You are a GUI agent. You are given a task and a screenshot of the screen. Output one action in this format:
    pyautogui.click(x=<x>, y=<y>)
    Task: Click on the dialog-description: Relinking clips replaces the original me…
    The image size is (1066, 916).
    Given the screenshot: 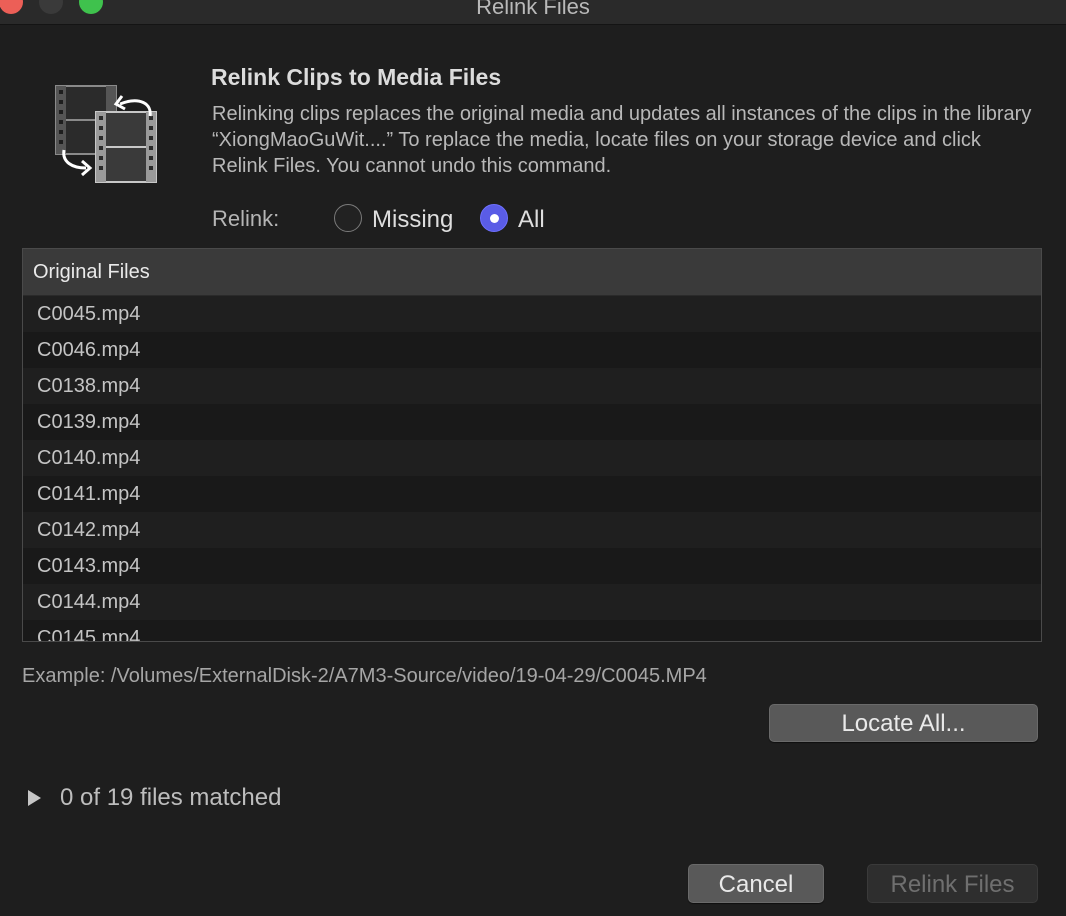 What is the action you would take?
    pyautogui.click(x=622, y=140)
    